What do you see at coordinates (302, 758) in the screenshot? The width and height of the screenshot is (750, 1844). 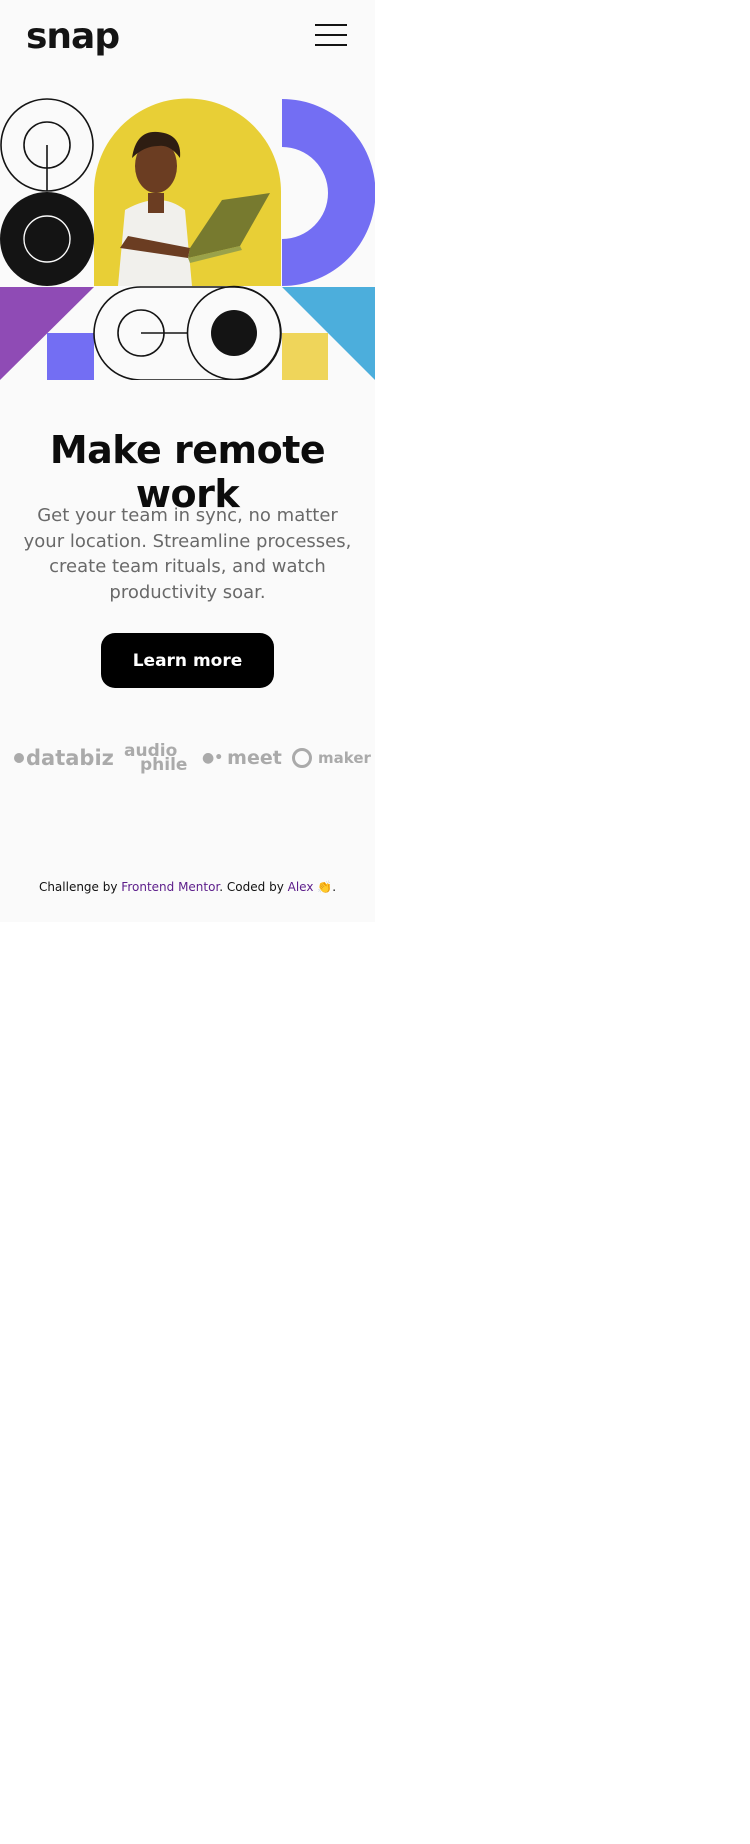 I see `maker-circle-icon` at bounding box center [302, 758].